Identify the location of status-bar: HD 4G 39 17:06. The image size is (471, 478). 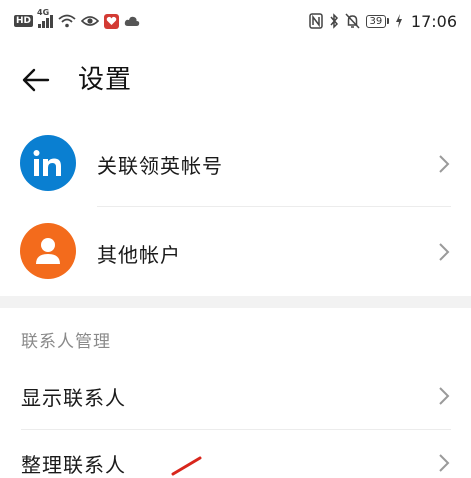
(235, 21).